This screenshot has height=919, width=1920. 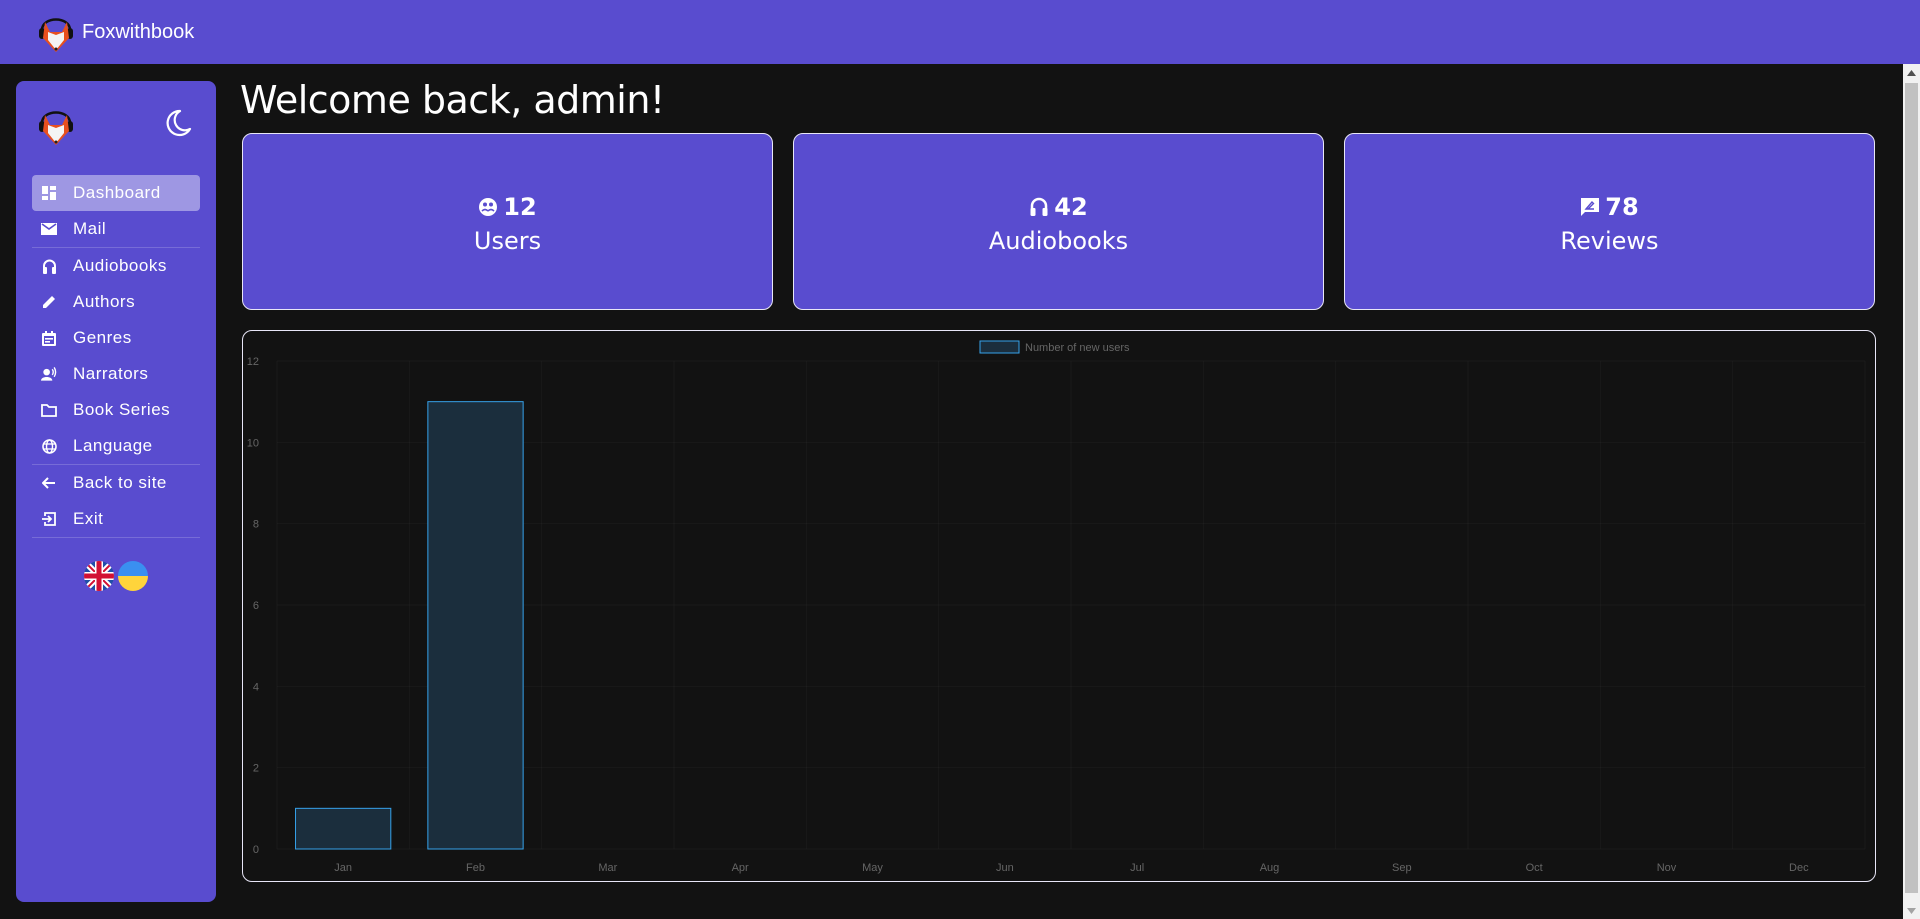 I want to click on sidebar-item-back-to-site: Back to site, so click(x=116, y=483).